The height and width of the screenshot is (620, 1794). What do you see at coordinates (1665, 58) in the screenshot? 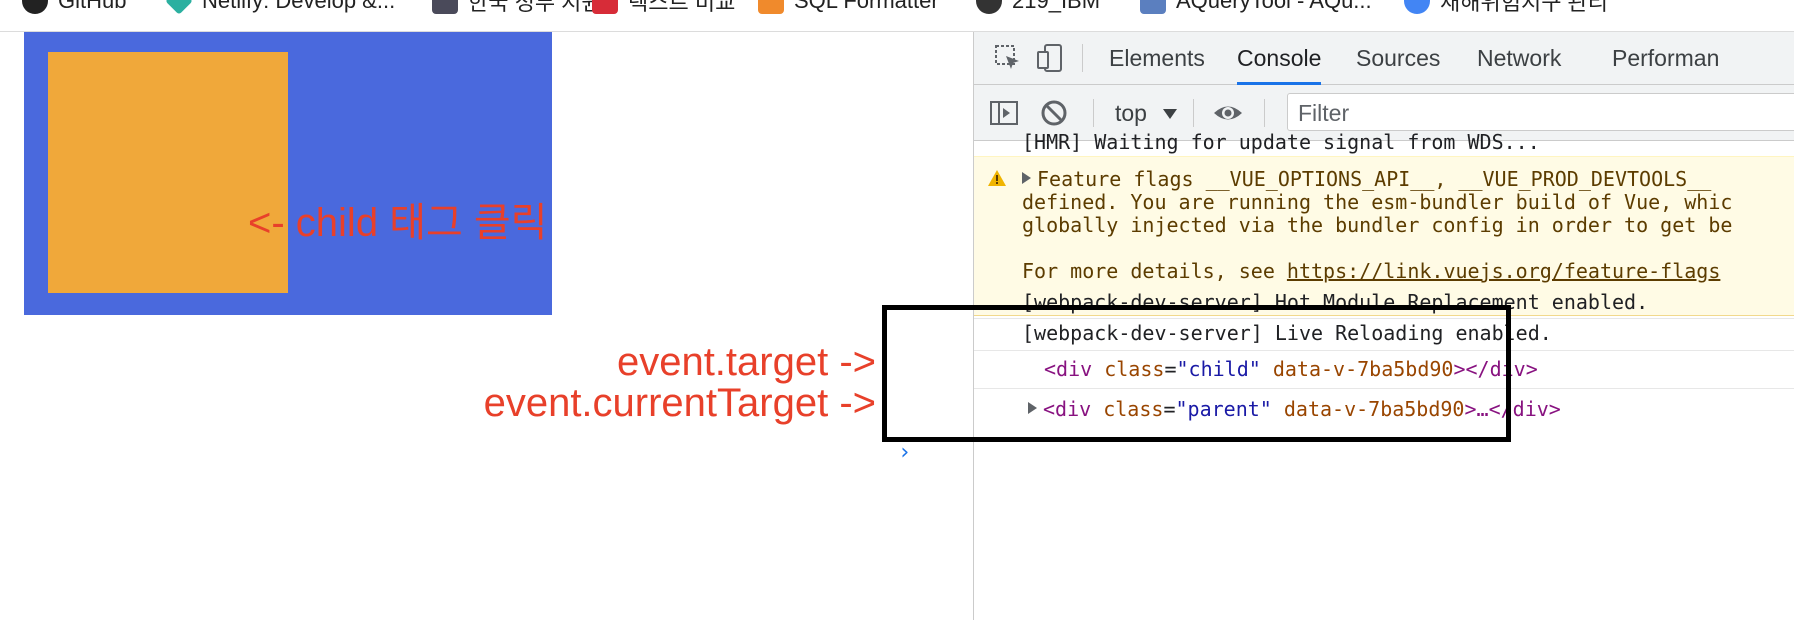
I see `tab-performance: Performan` at bounding box center [1665, 58].